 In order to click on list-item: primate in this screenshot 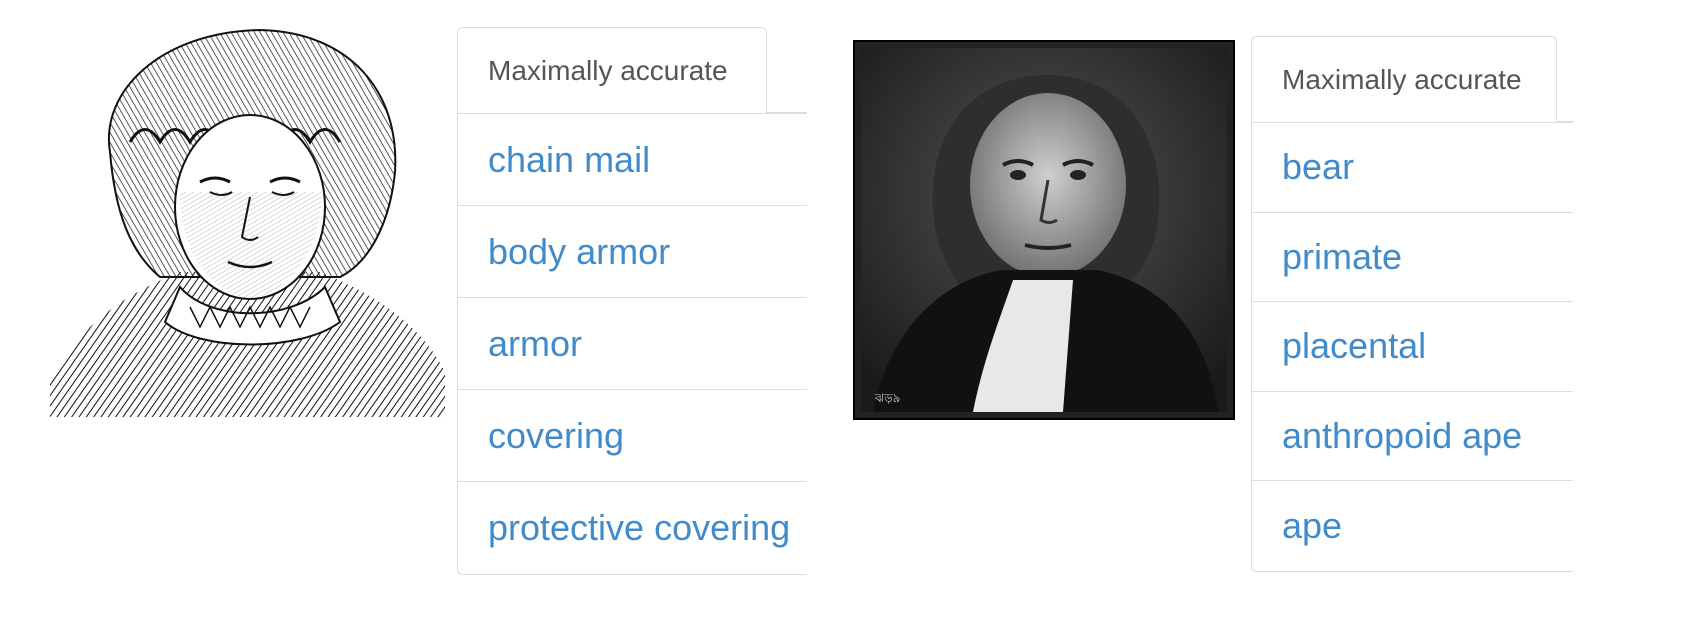, I will do `click(1412, 257)`.